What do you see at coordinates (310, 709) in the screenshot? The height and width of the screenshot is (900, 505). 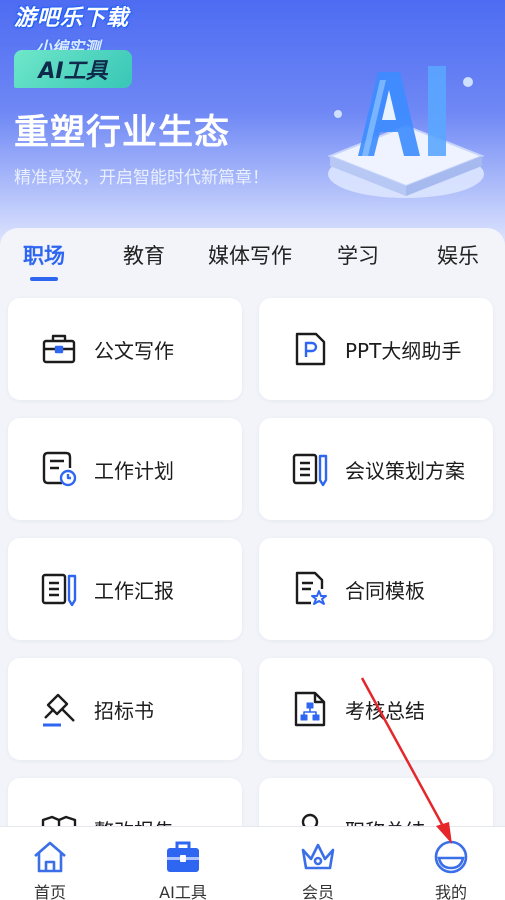 I see `org-chart-file-icon` at bounding box center [310, 709].